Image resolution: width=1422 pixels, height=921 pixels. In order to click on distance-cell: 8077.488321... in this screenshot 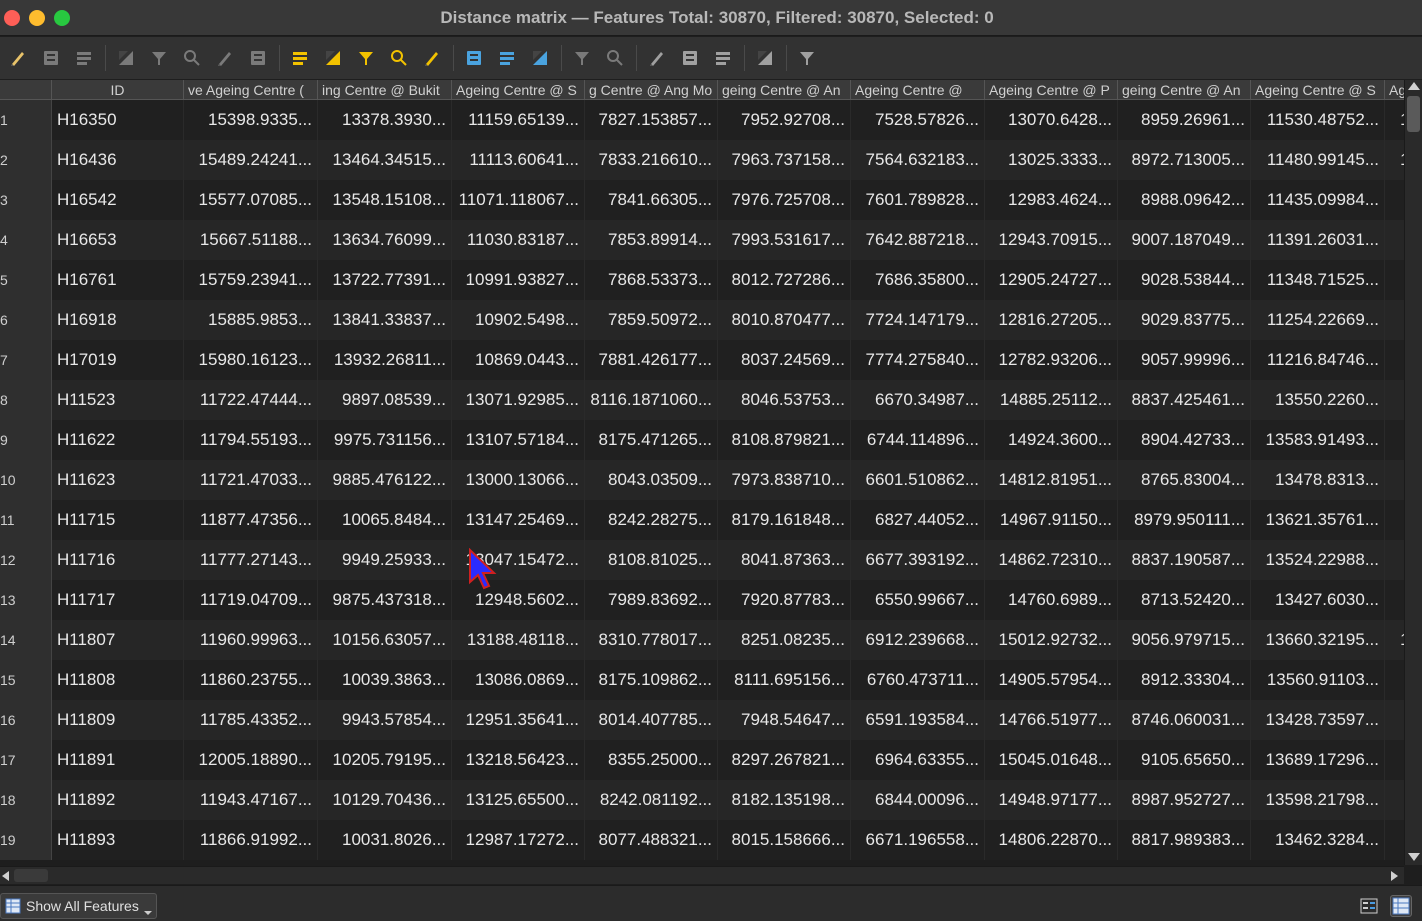, I will do `click(651, 840)`.